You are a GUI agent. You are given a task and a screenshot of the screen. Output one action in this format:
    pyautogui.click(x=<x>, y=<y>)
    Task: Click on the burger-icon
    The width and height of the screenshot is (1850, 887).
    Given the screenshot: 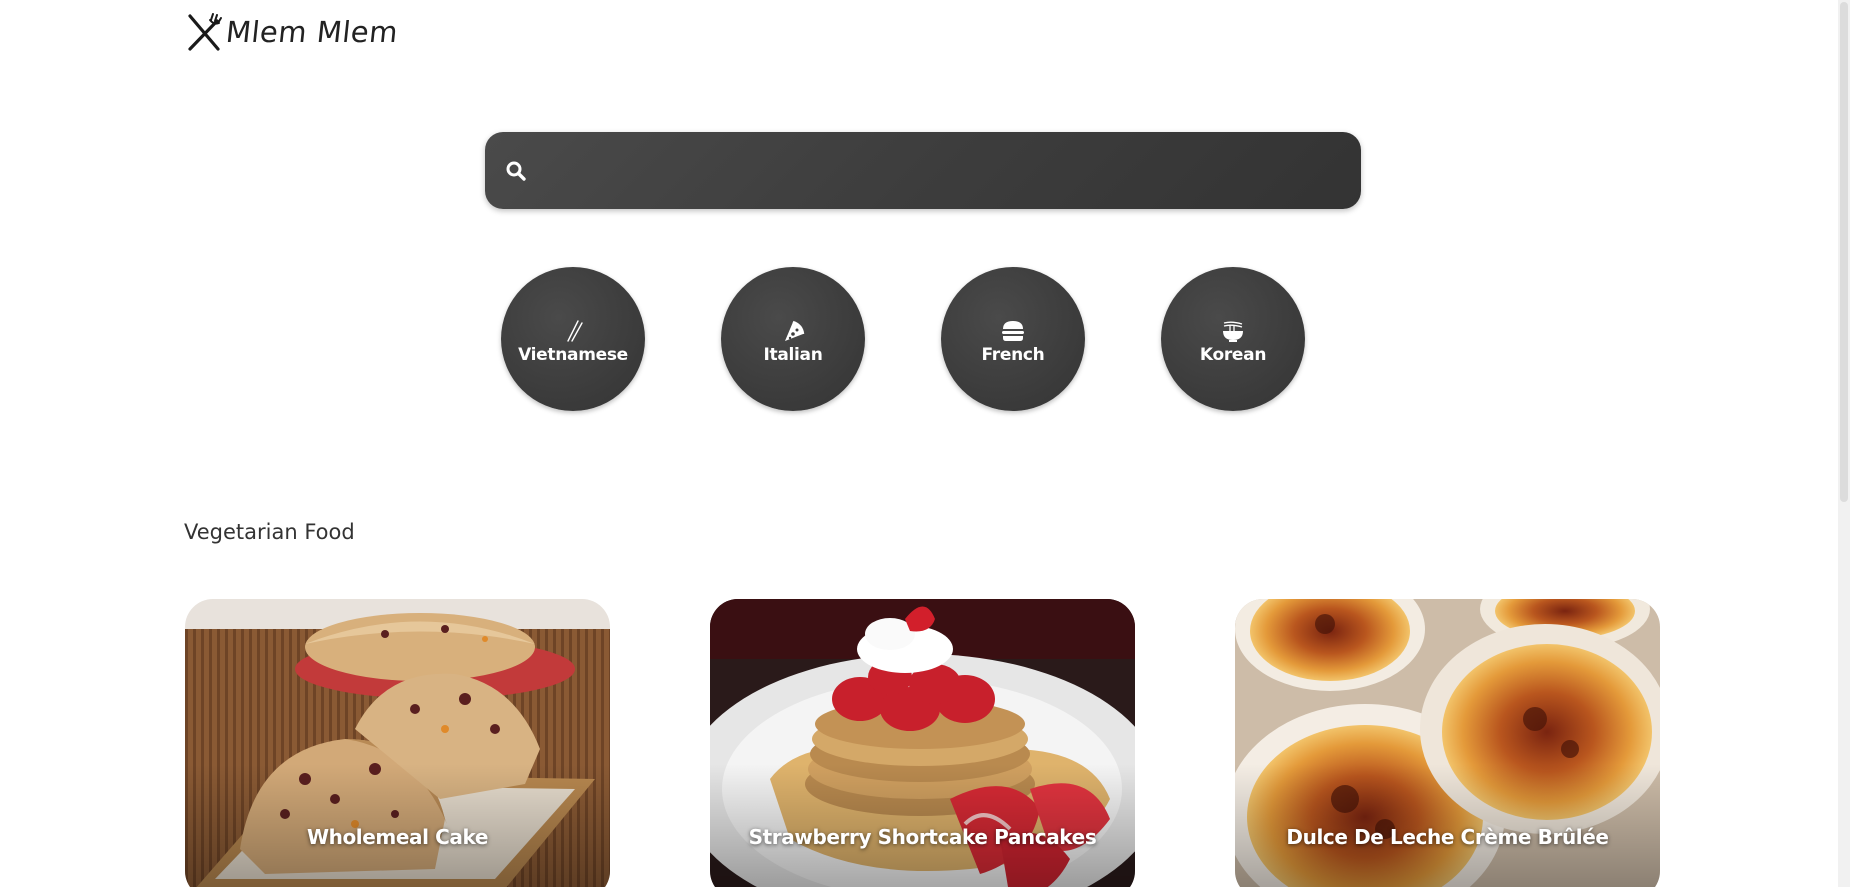 What is the action you would take?
    pyautogui.click(x=1013, y=331)
    